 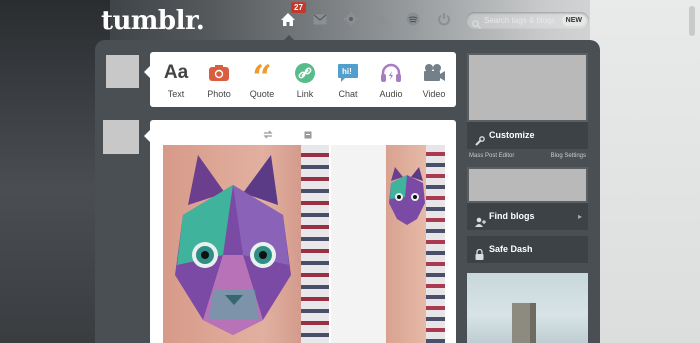 I want to click on svg-text: e, so click(x=381, y=19).